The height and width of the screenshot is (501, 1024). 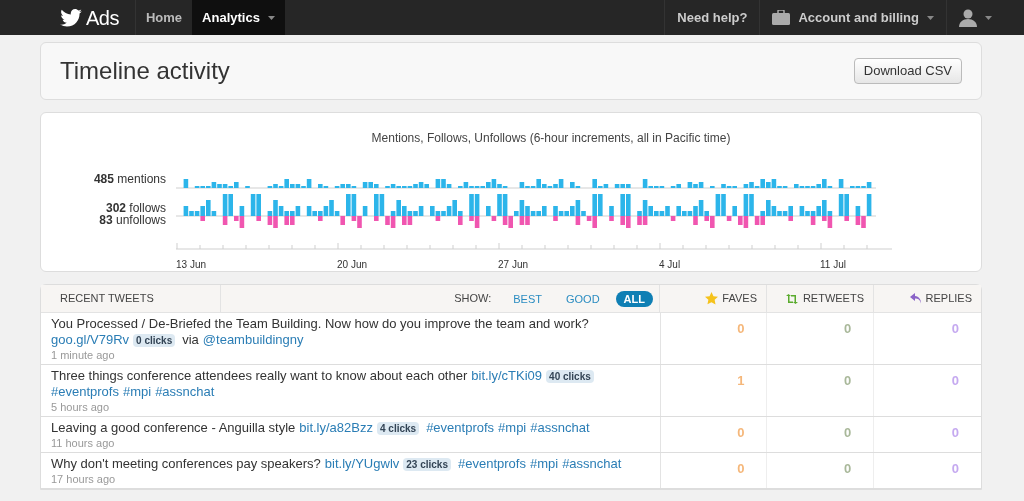 I want to click on date-label: 11 Jul, so click(x=833, y=264).